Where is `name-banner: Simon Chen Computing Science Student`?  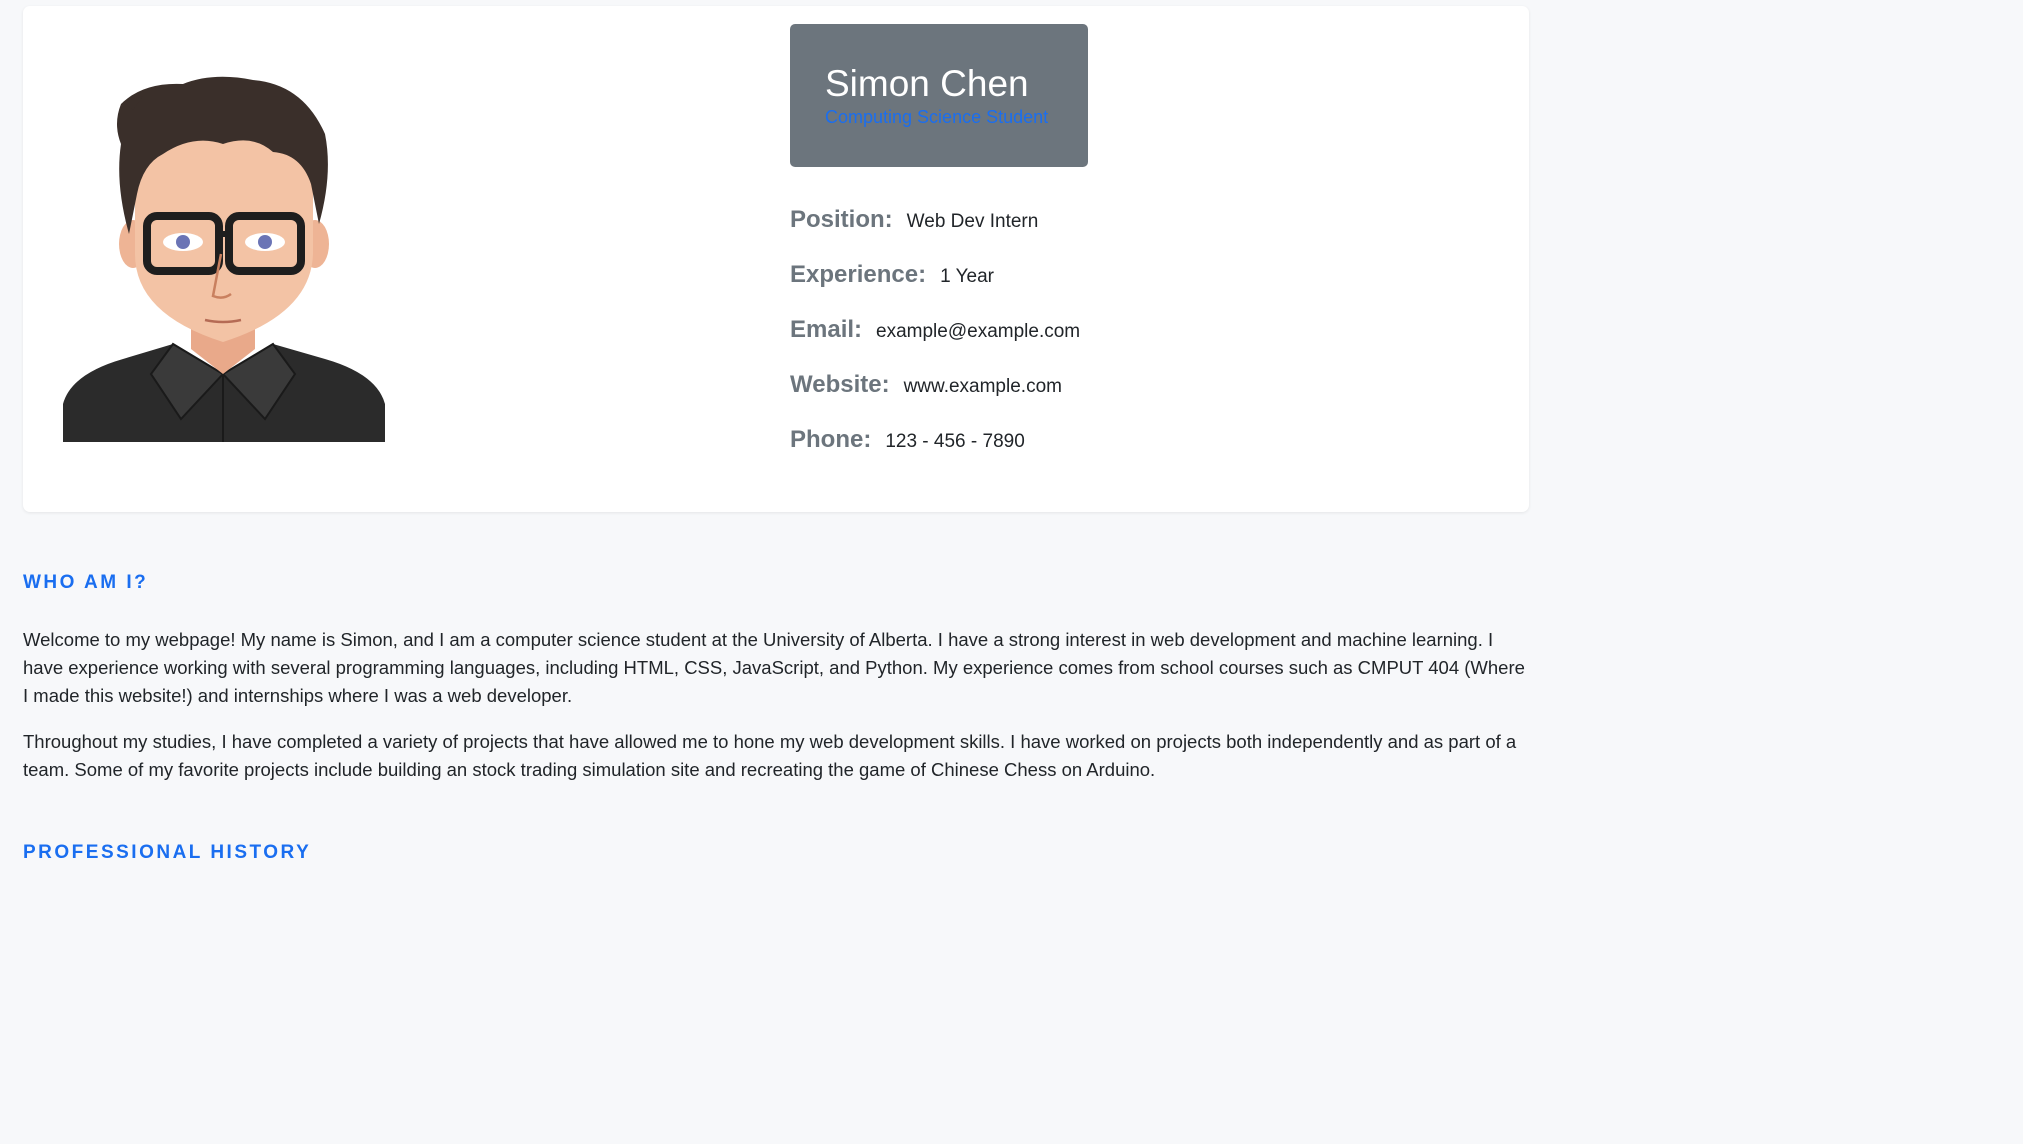
name-banner: Simon Chen Computing Science Student is located at coordinates (939, 95).